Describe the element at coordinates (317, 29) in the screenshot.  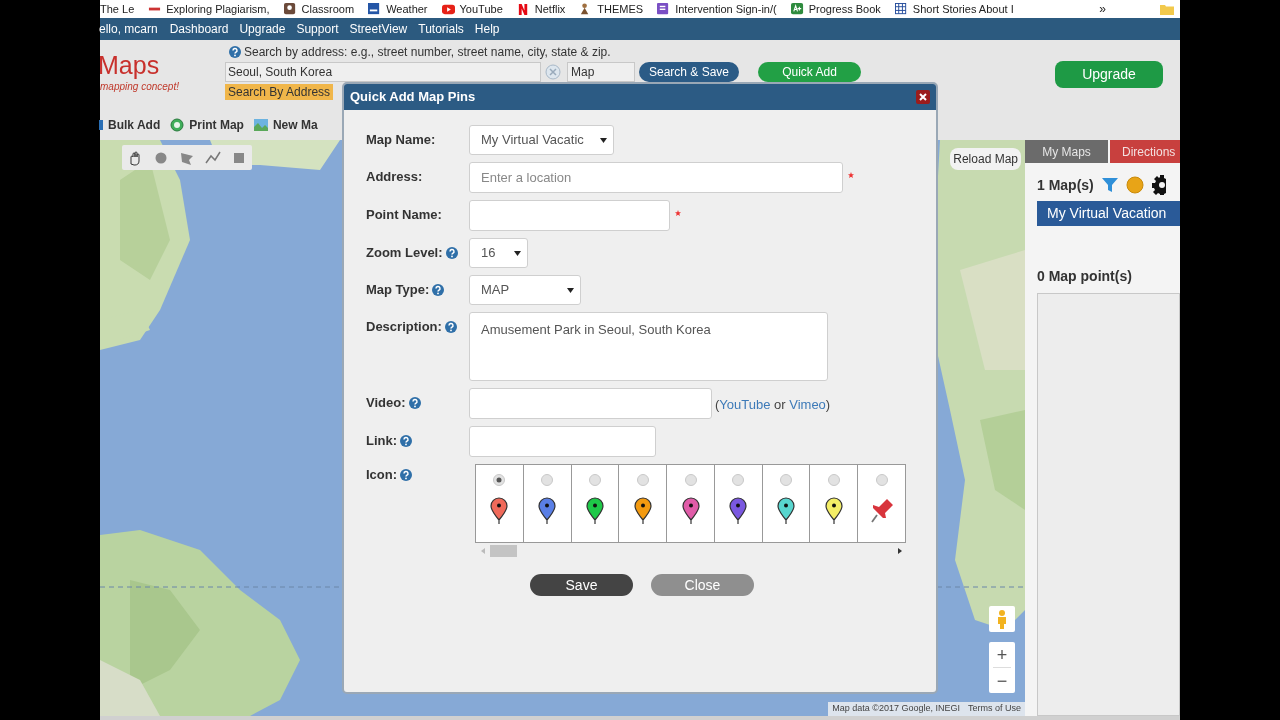
I see `nav-link: Support` at that location.